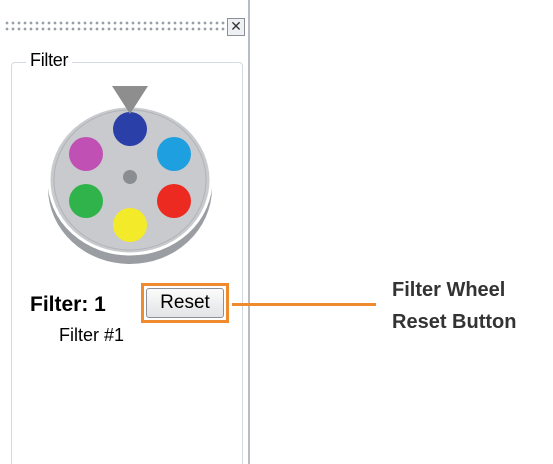 The image size is (553, 464). I want to click on filter-wheel, so click(130, 174).